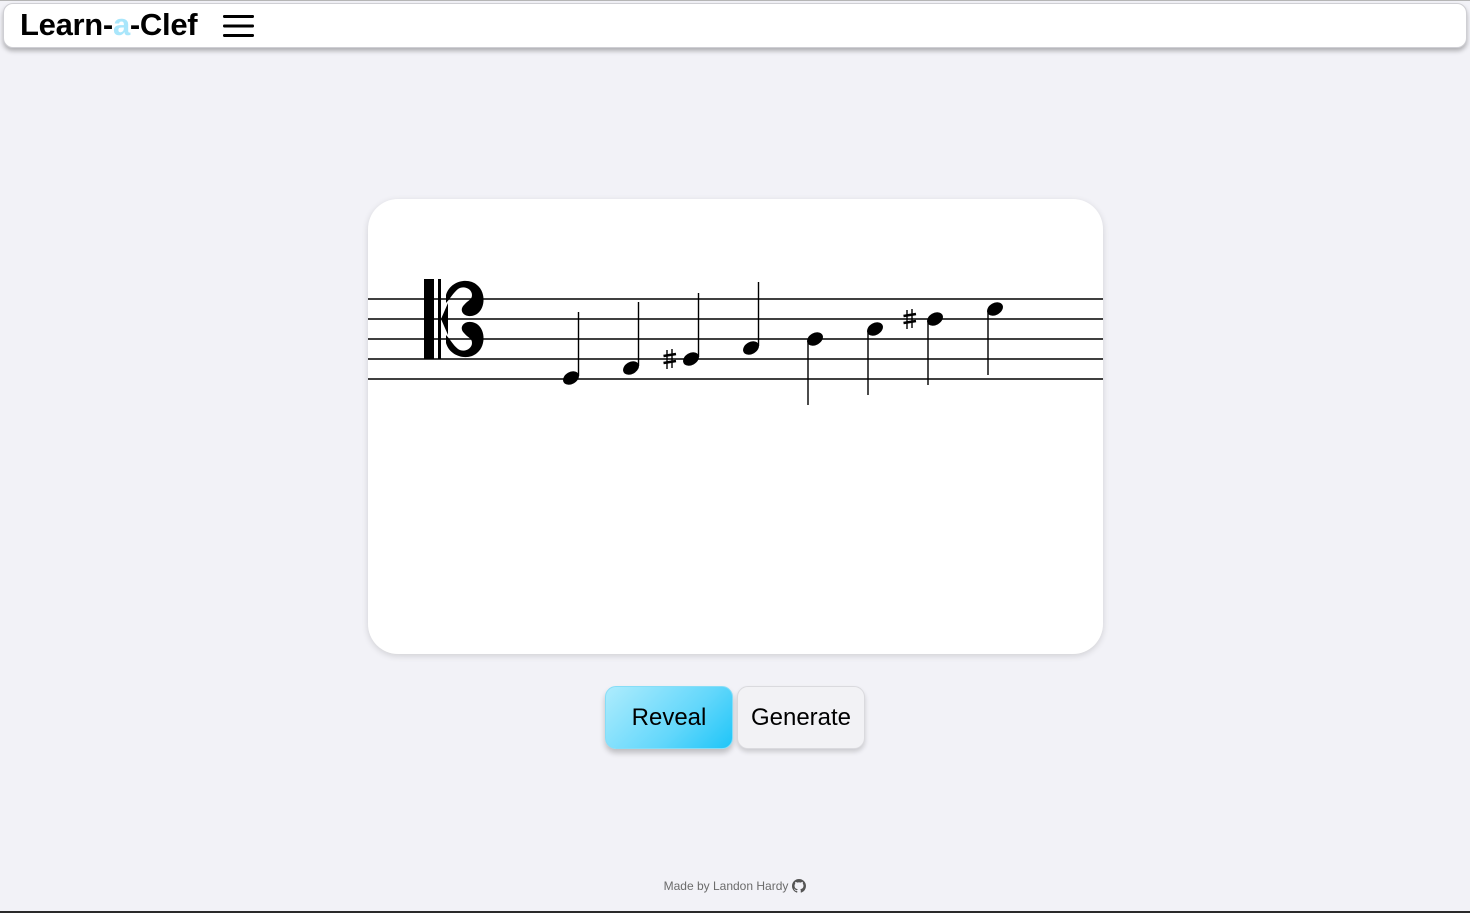  What do you see at coordinates (163, 24) in the screenshot?
I see `logo-text-clef: -Clef` at bounding box center [163, 24].